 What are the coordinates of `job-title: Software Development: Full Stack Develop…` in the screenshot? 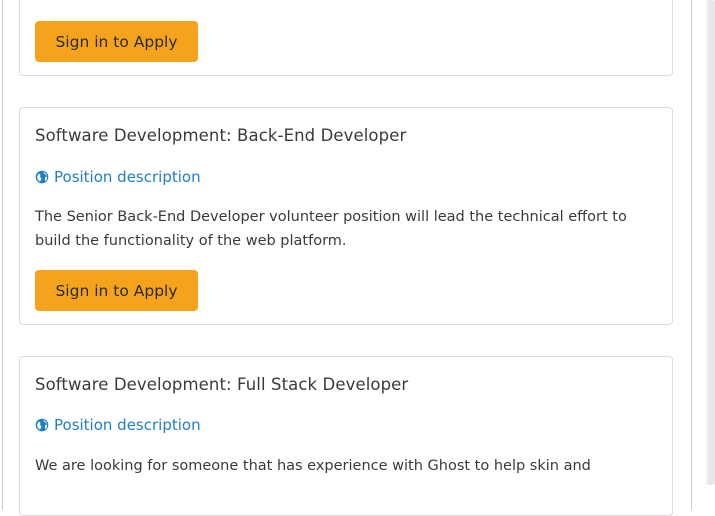 It's located at (222, 384).